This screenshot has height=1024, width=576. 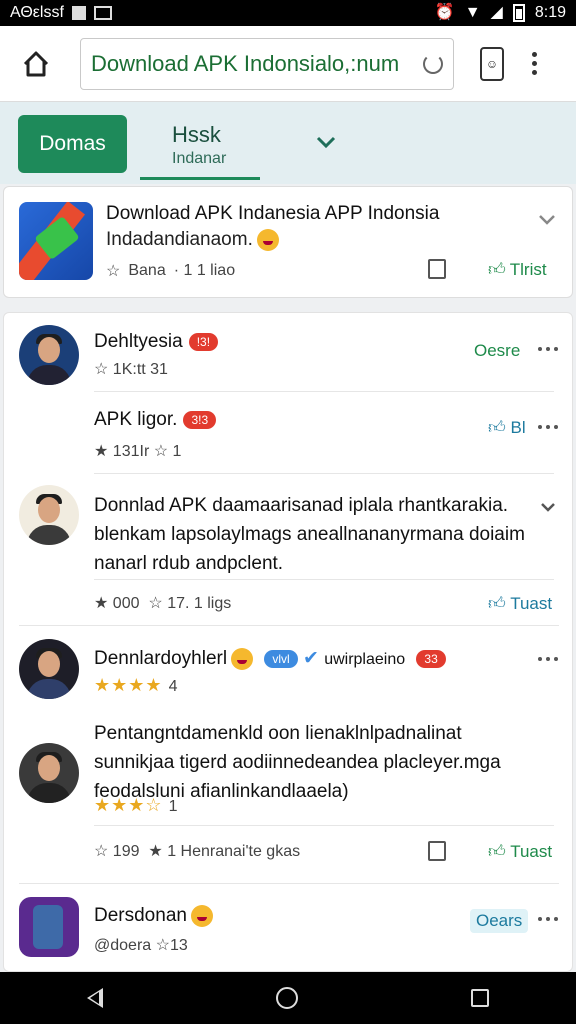 What do you see at coordinates (136, 685) in the screenshot?
I see `rating-stars: ★★★★ 4` at bounding box center [136, 685].